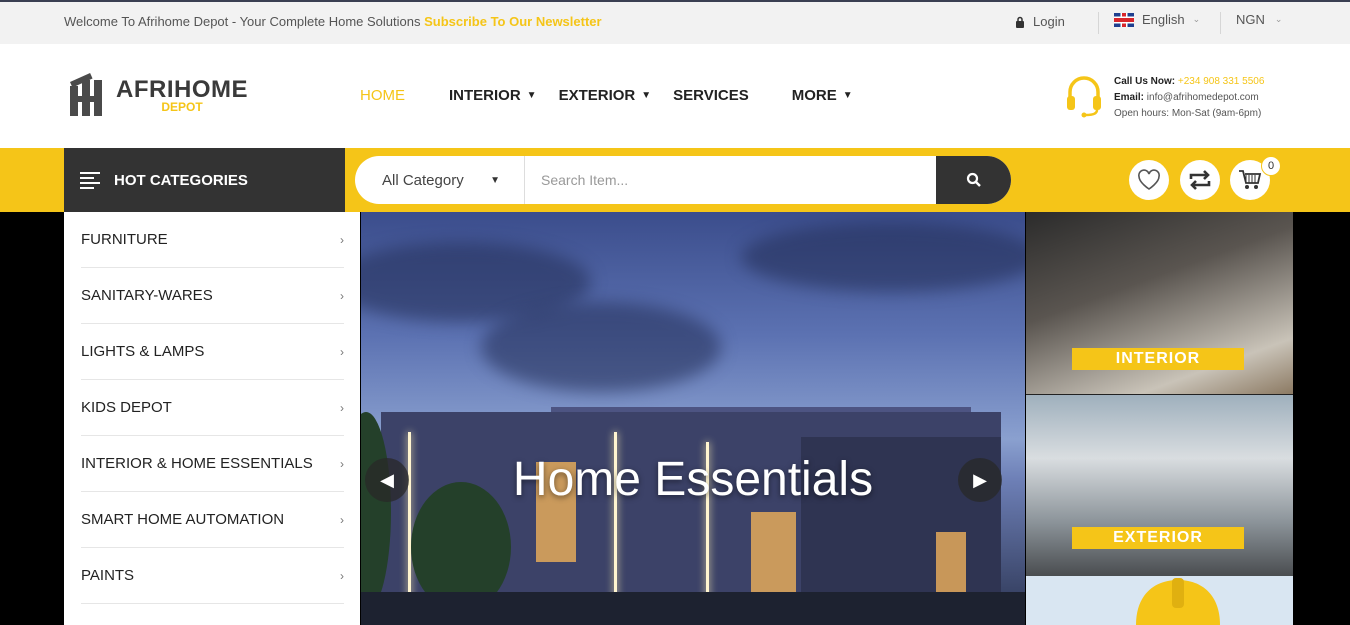  I want to click on heart-icon, so click(1149, 179).